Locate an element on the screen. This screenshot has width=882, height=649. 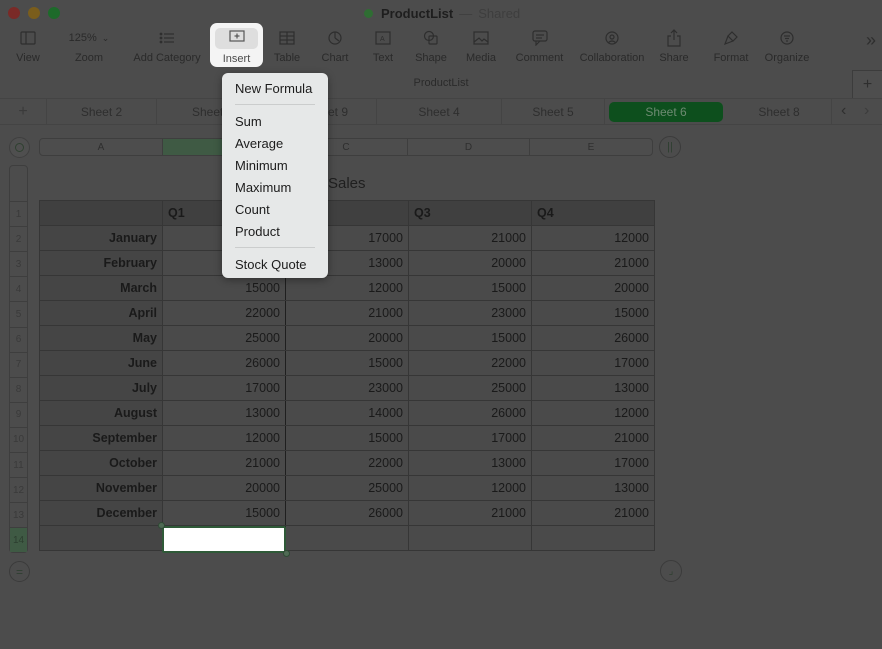
text-button: A Text is located at coordinates (383, 48).